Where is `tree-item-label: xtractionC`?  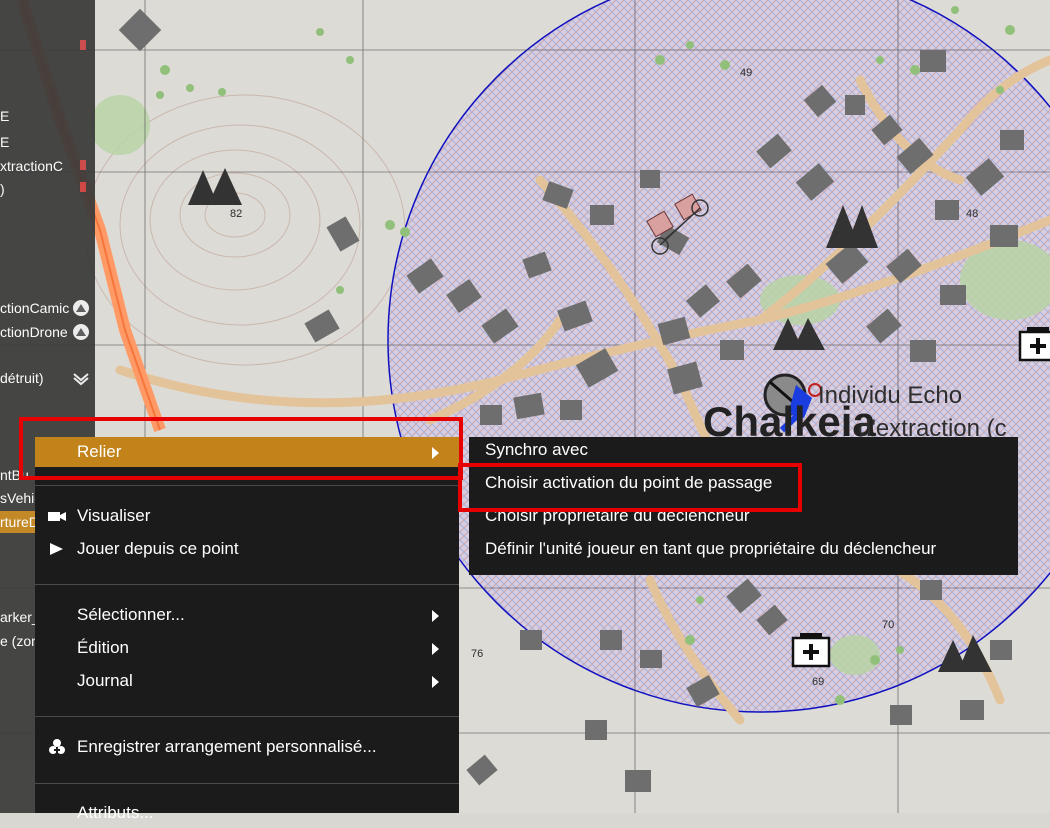
tree-item-label: xtractionC is located at coordinates (32, 166).